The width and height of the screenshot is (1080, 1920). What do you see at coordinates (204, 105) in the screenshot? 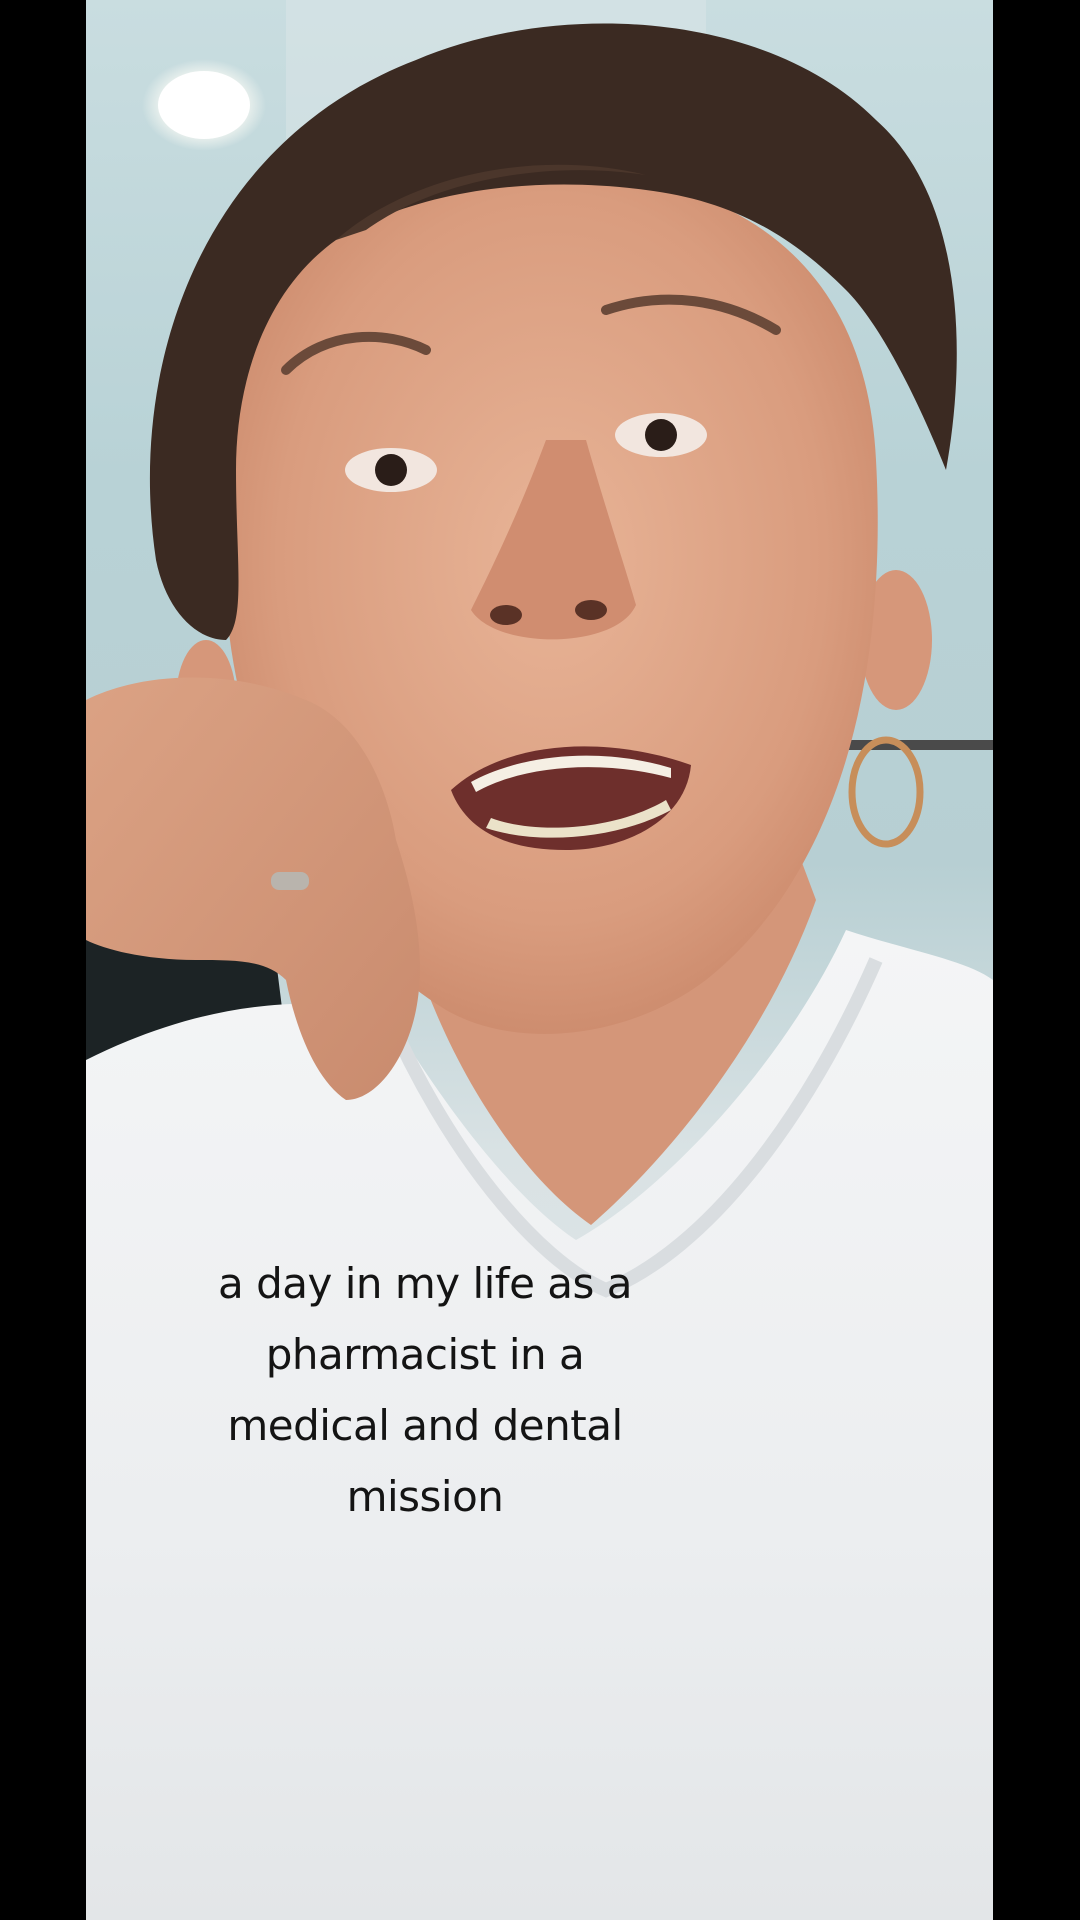
I see `ceiling-light-icon` at bounding box center [204, 105].